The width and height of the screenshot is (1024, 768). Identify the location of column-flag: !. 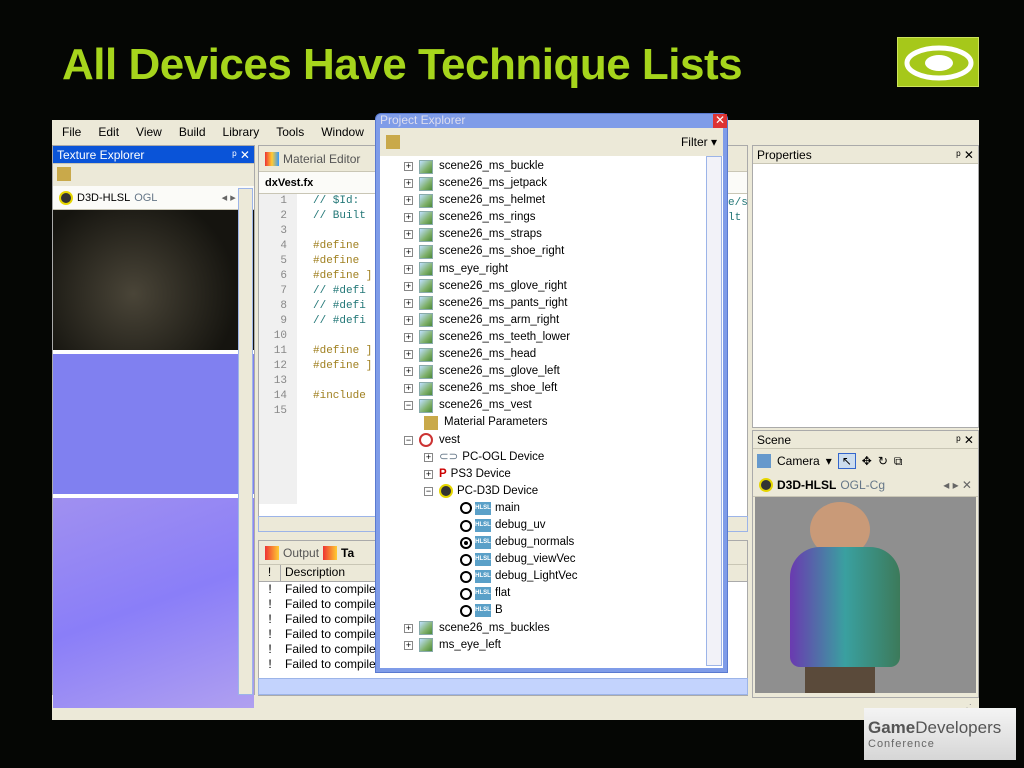
(270, 573).